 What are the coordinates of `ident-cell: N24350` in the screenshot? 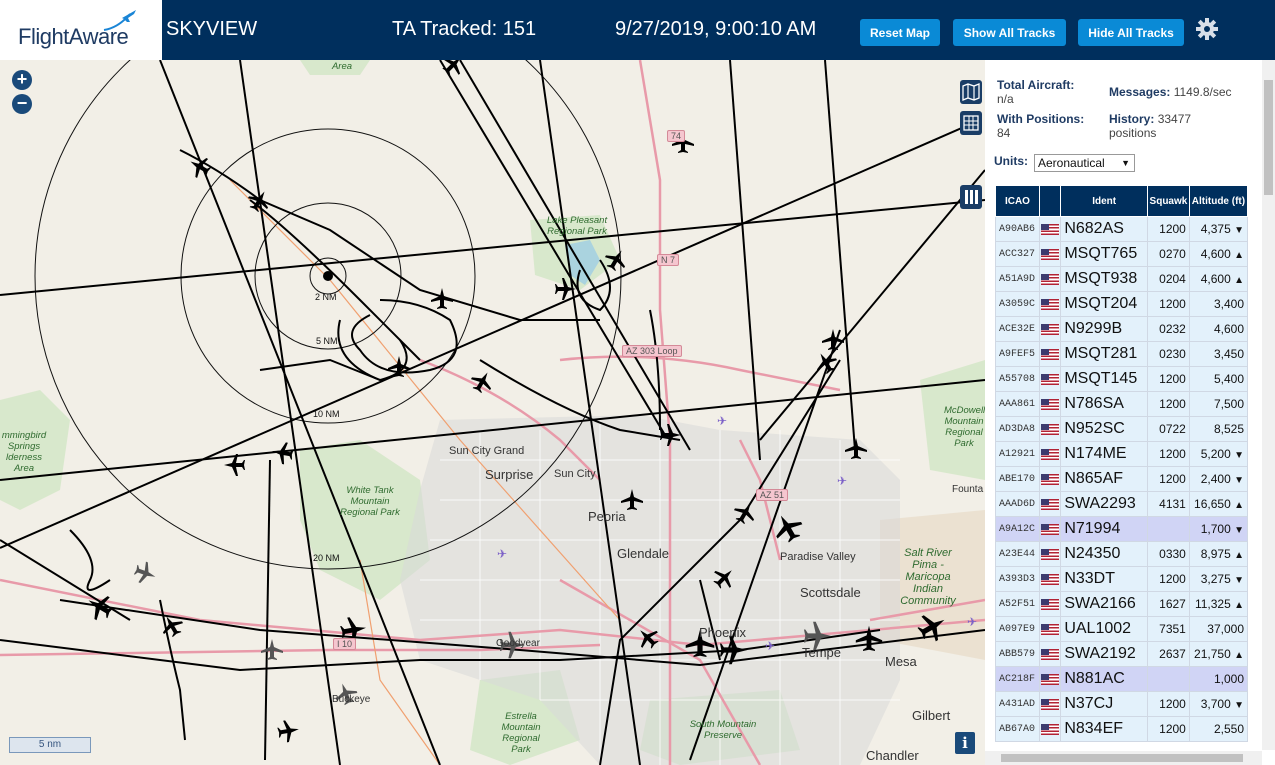 It's located at (1104, 554).